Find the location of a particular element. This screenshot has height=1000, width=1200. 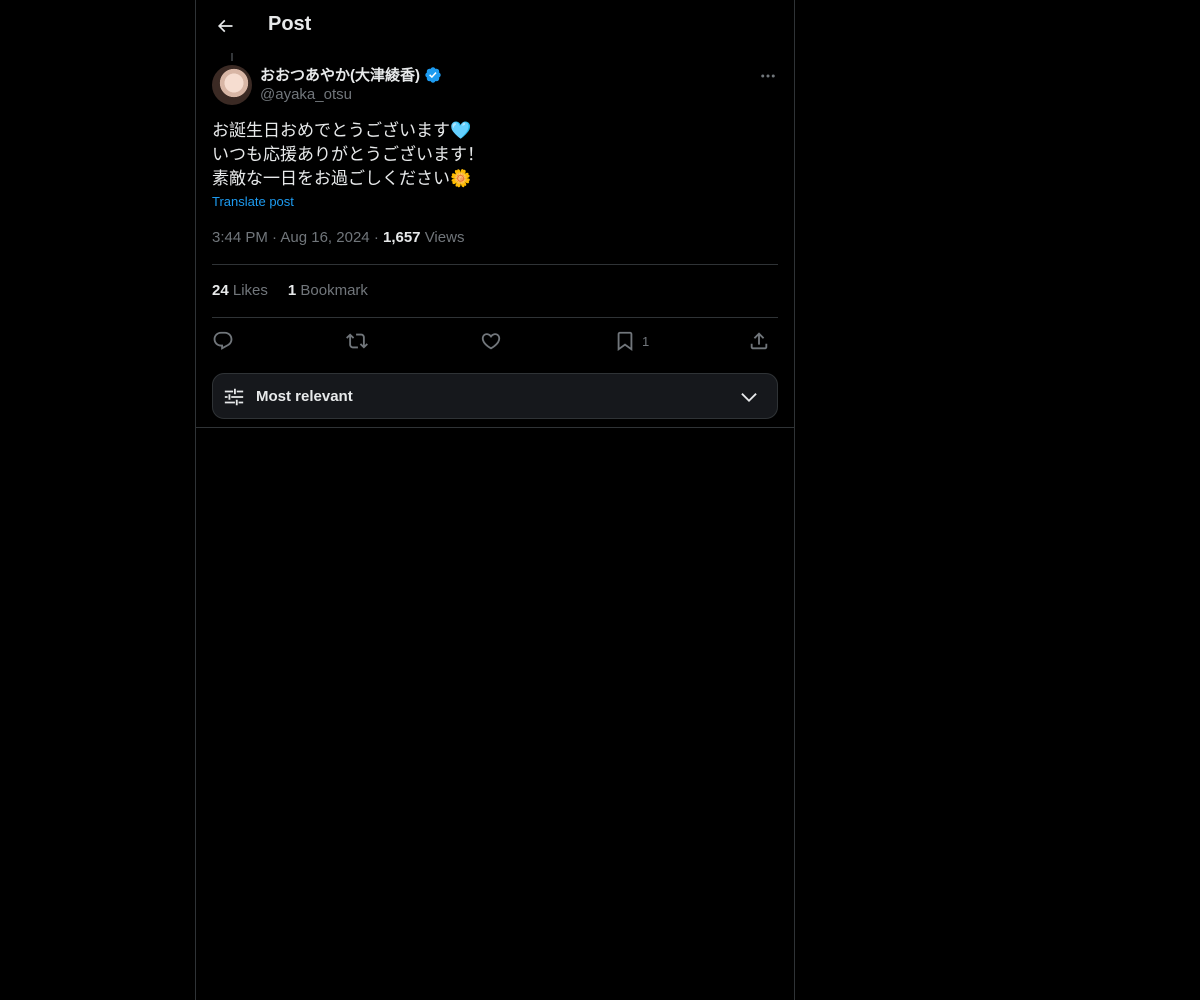

share-button is located at coordinates (759, 341).